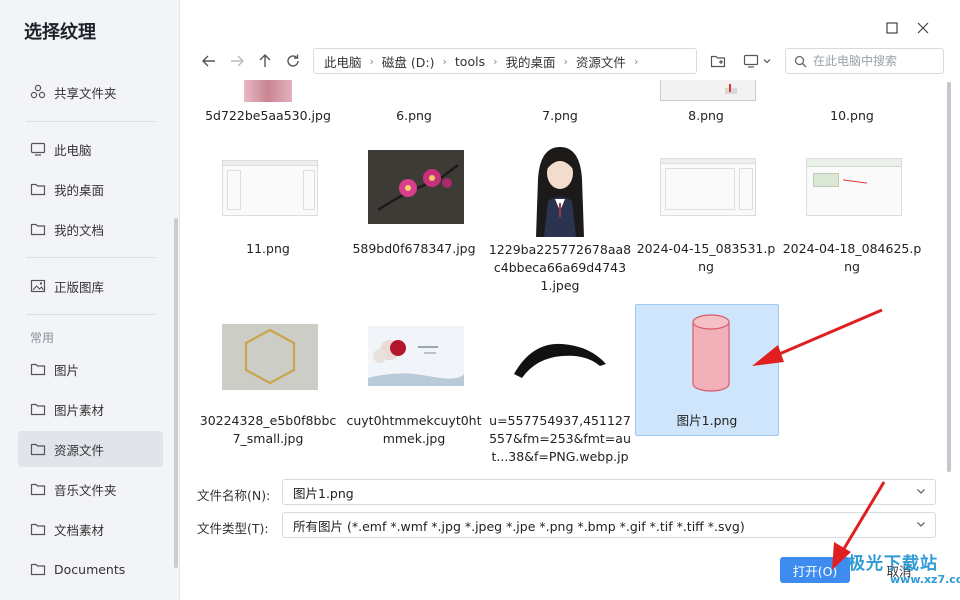  Describe the element at coordinates (85, 93) in the screenshot. I see `sidebar-item-label: 共享文件夹` at that location.